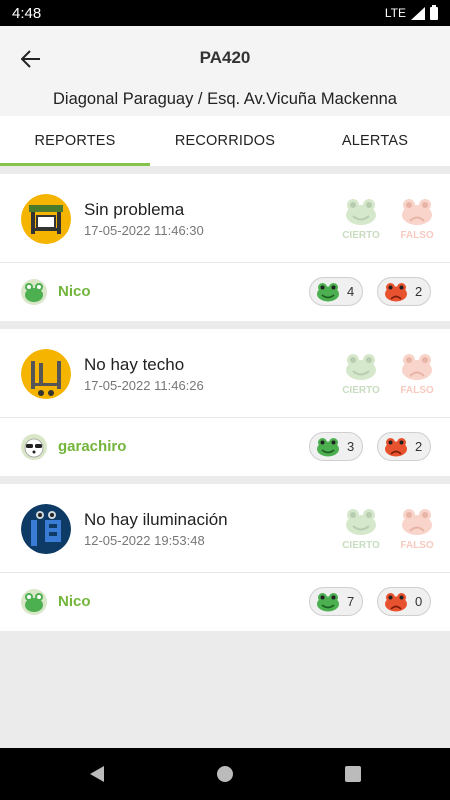 The image size is (450, 800). Describe the element at coordinates (27, 13) in the screenshot. I see `status-time: 4:48` at that location.